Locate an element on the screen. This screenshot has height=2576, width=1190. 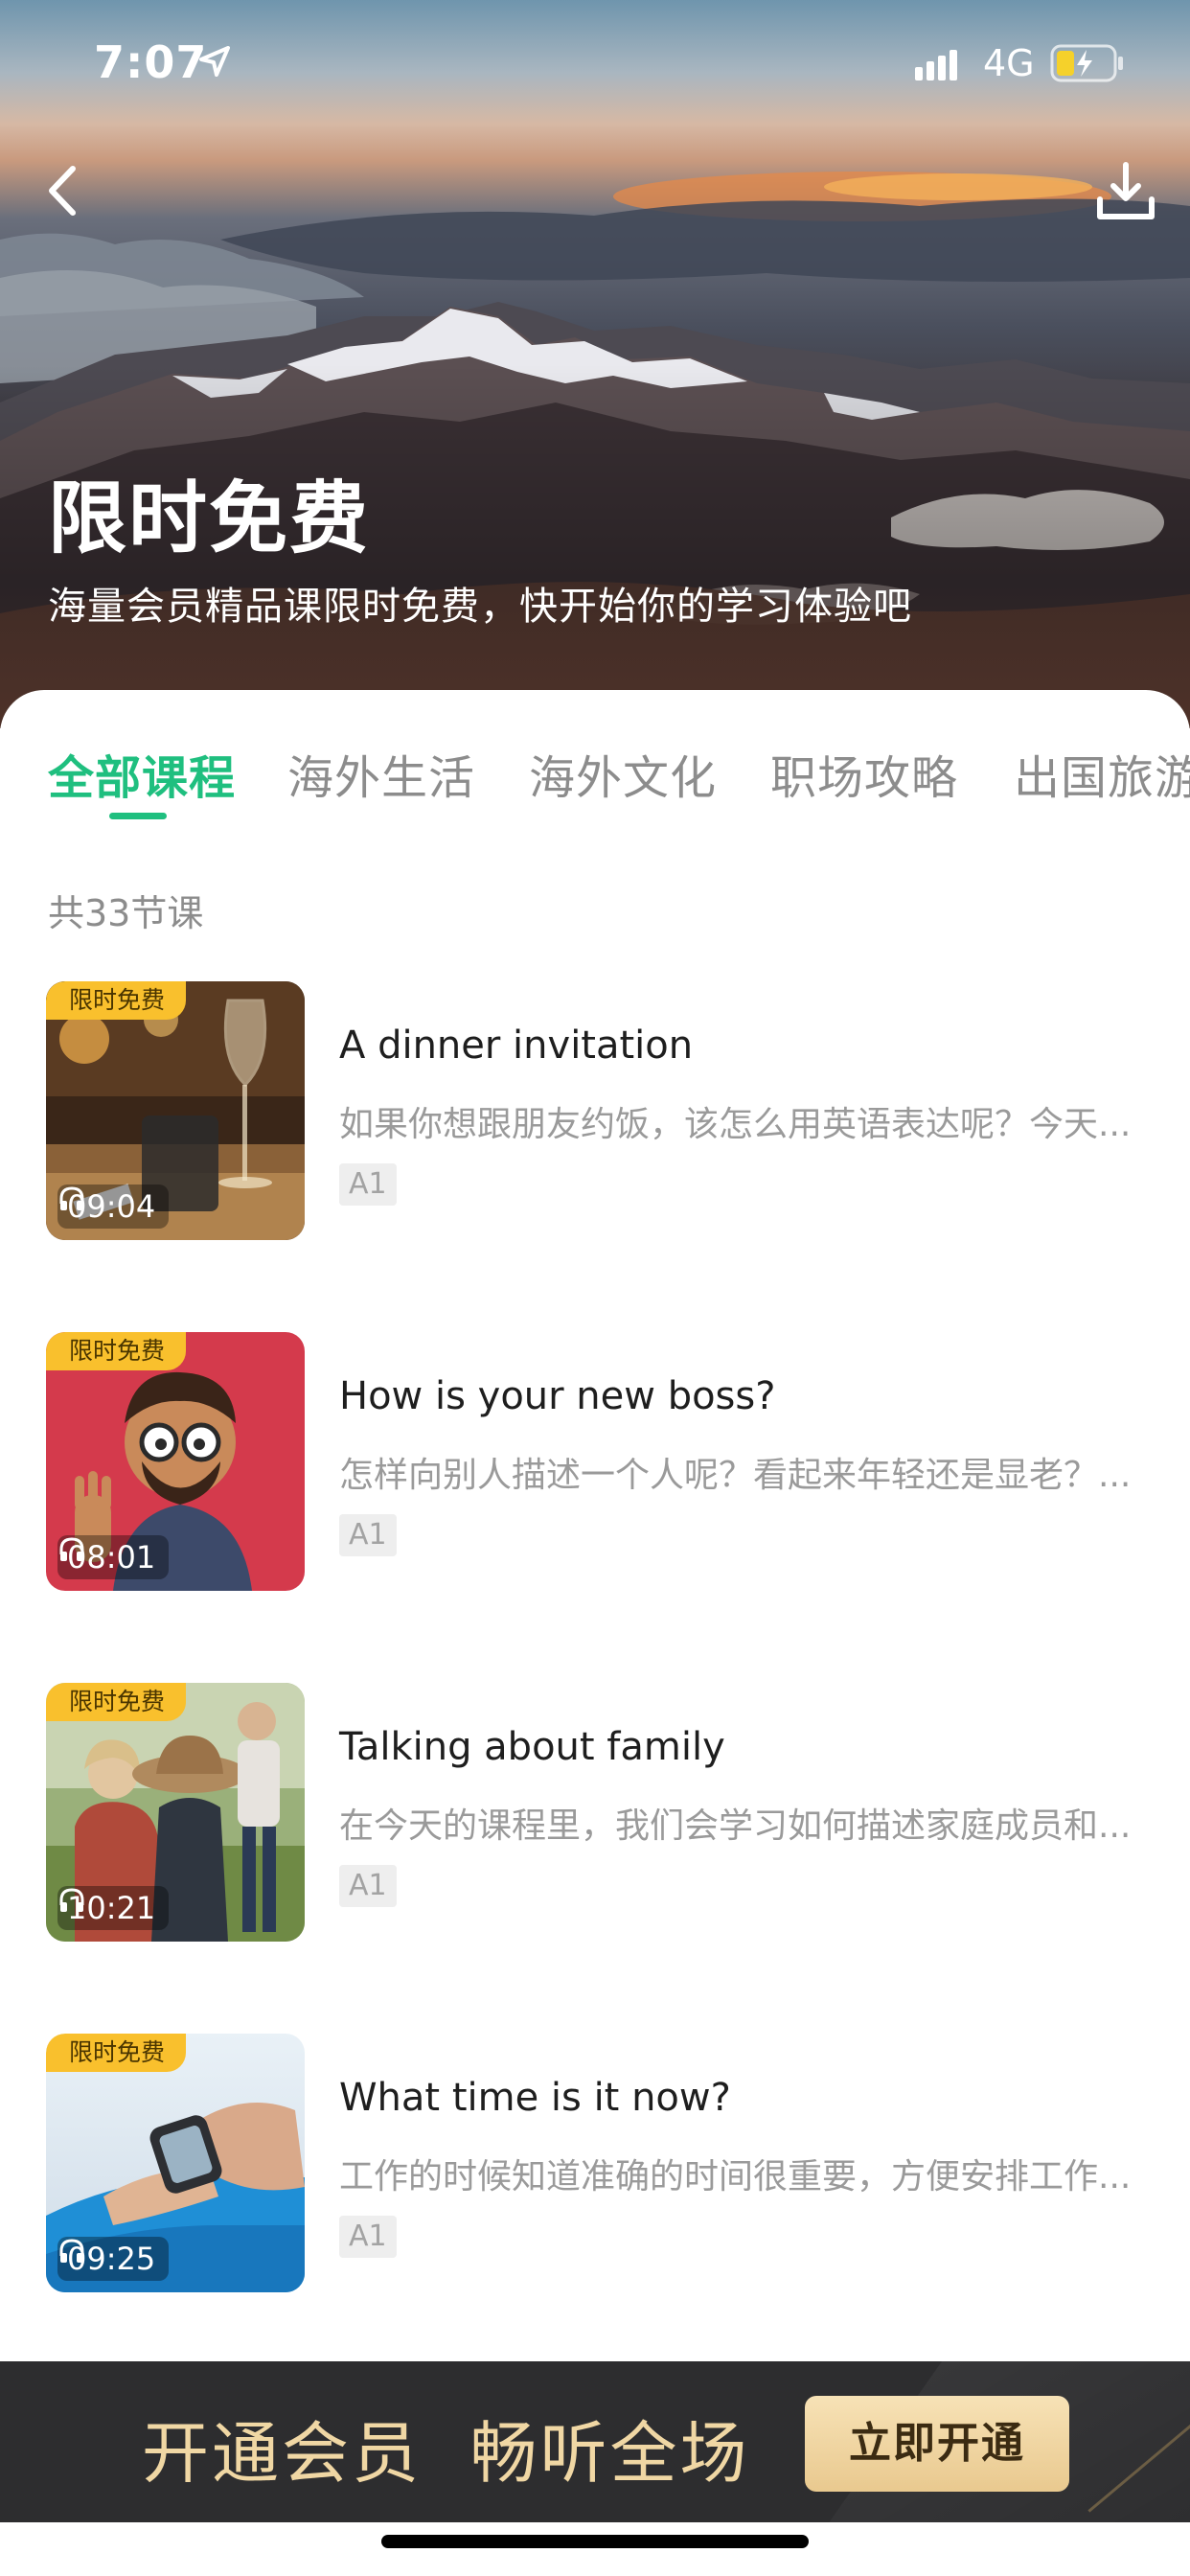
tab-all-courses: 全部课程 is located at coordinates (142, 773).